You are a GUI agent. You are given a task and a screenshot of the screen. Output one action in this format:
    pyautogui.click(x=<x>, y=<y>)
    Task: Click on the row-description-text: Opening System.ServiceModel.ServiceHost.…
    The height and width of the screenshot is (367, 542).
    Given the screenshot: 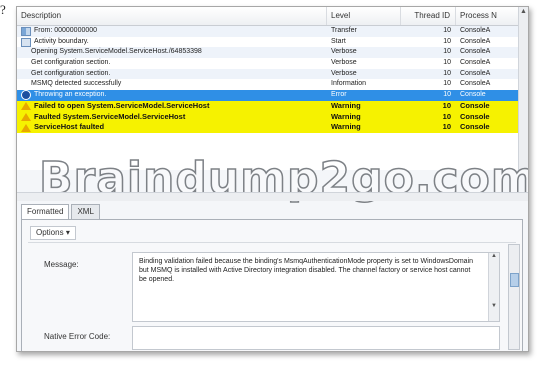 What is the action you would take?
    pyautogui.click(x=116, y=52)
    